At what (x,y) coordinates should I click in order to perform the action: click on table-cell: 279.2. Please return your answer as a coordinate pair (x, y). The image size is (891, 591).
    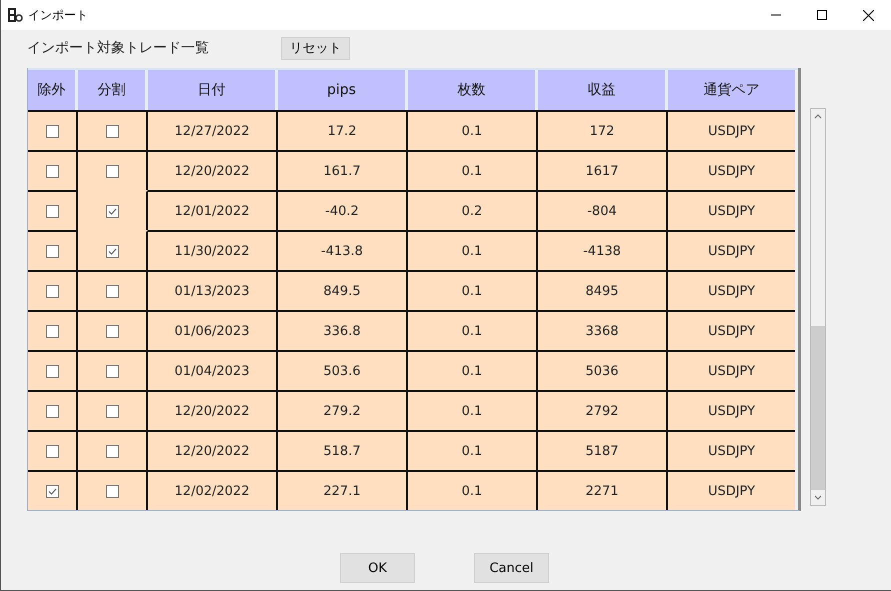
    Looking at the image, I should click on (343, 410).